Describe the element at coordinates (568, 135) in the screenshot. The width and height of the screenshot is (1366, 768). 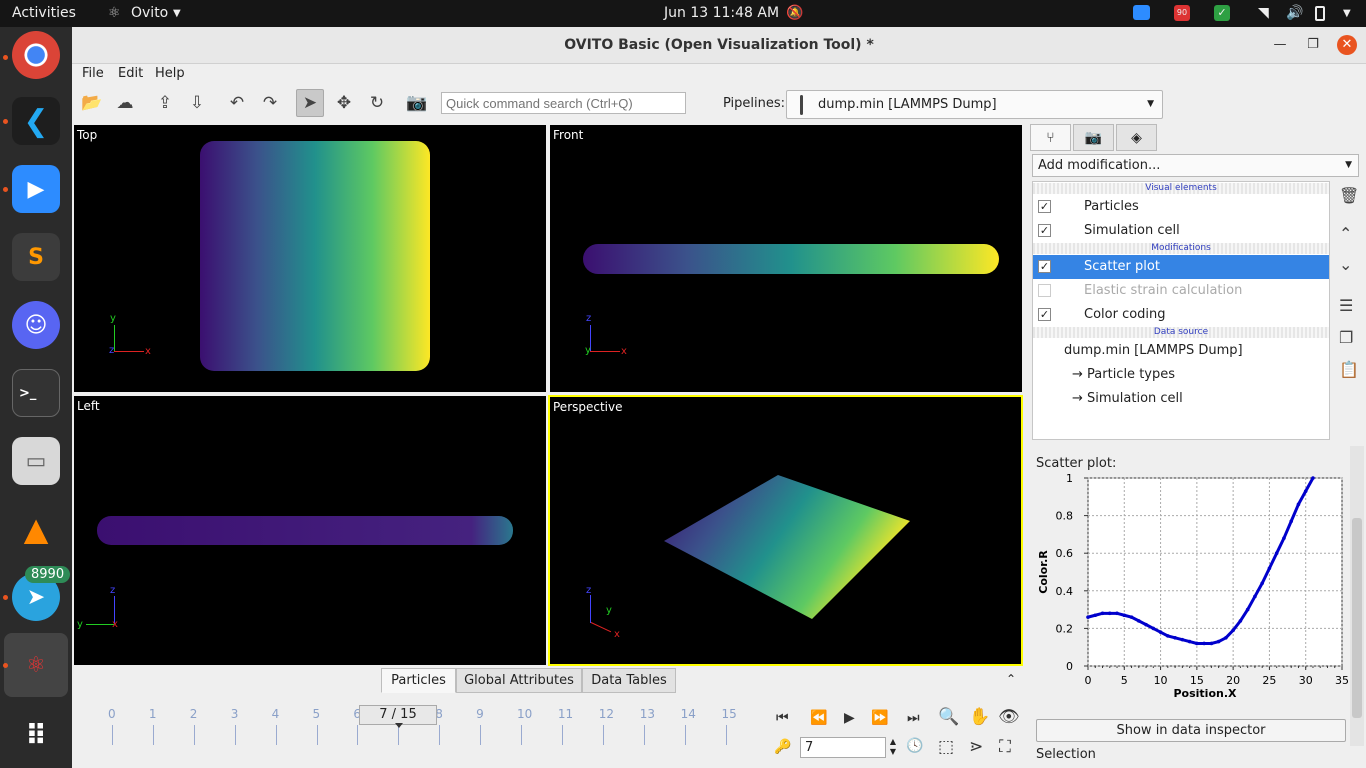
I see `viewport-caption: Front` at that location.